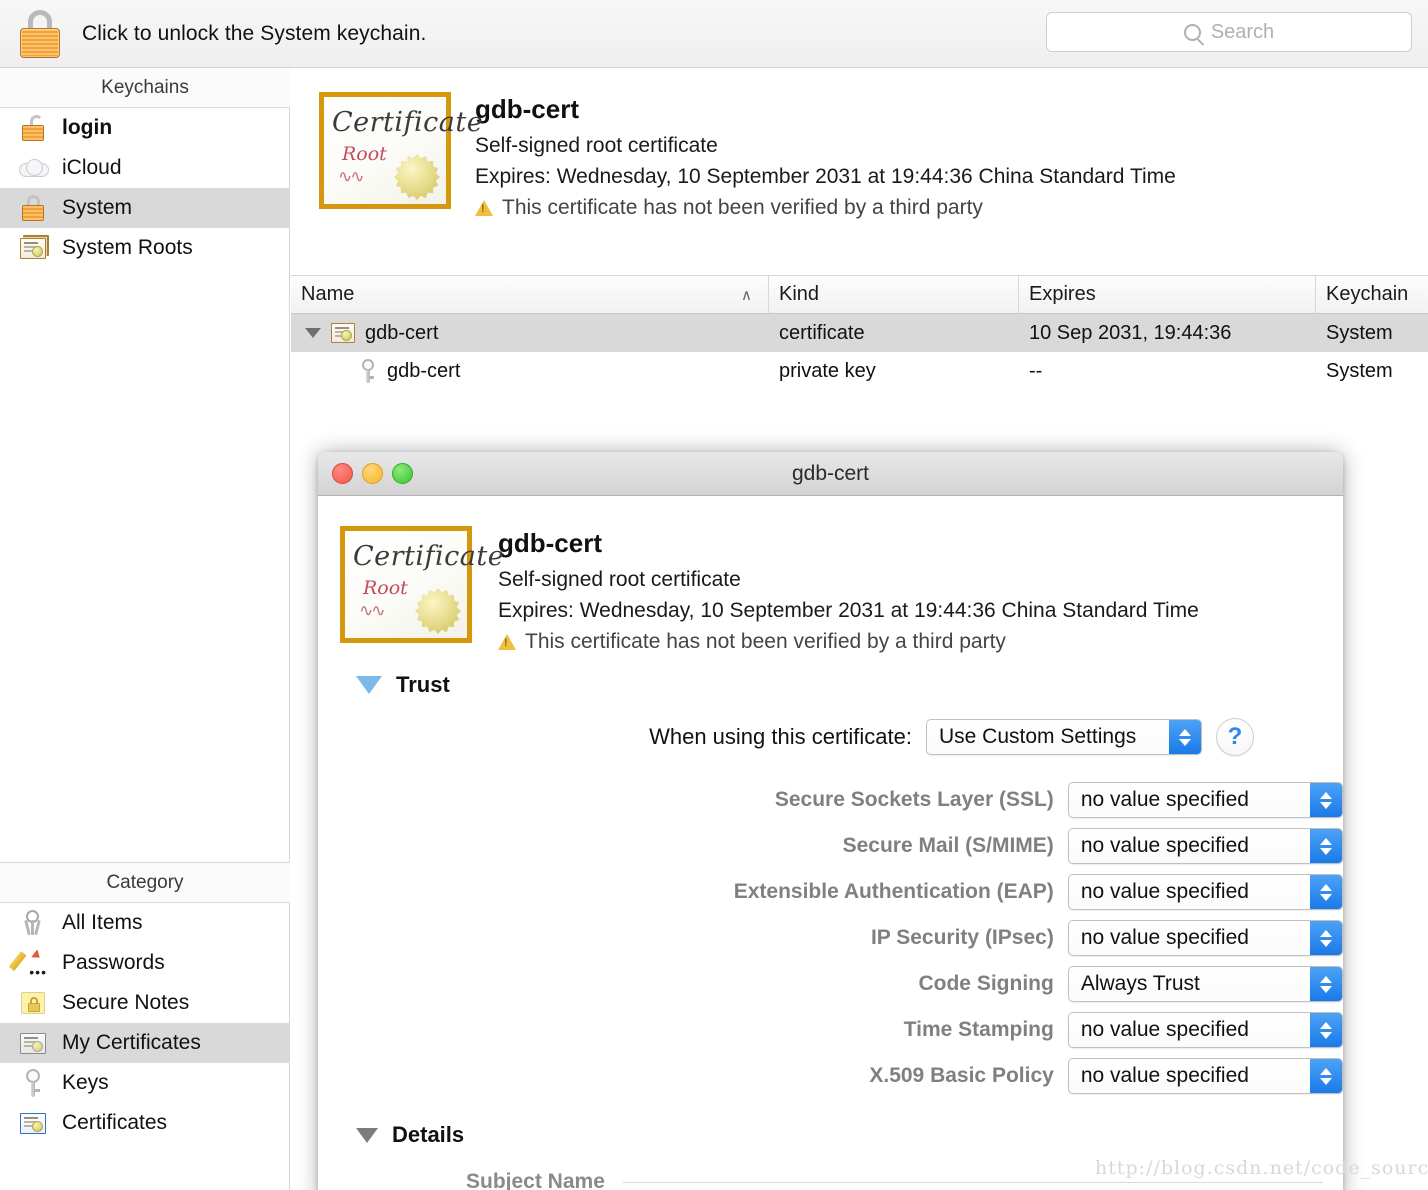  I want to click on sidebar-item-my-certificates: My Certificates, so click(145, 1043).